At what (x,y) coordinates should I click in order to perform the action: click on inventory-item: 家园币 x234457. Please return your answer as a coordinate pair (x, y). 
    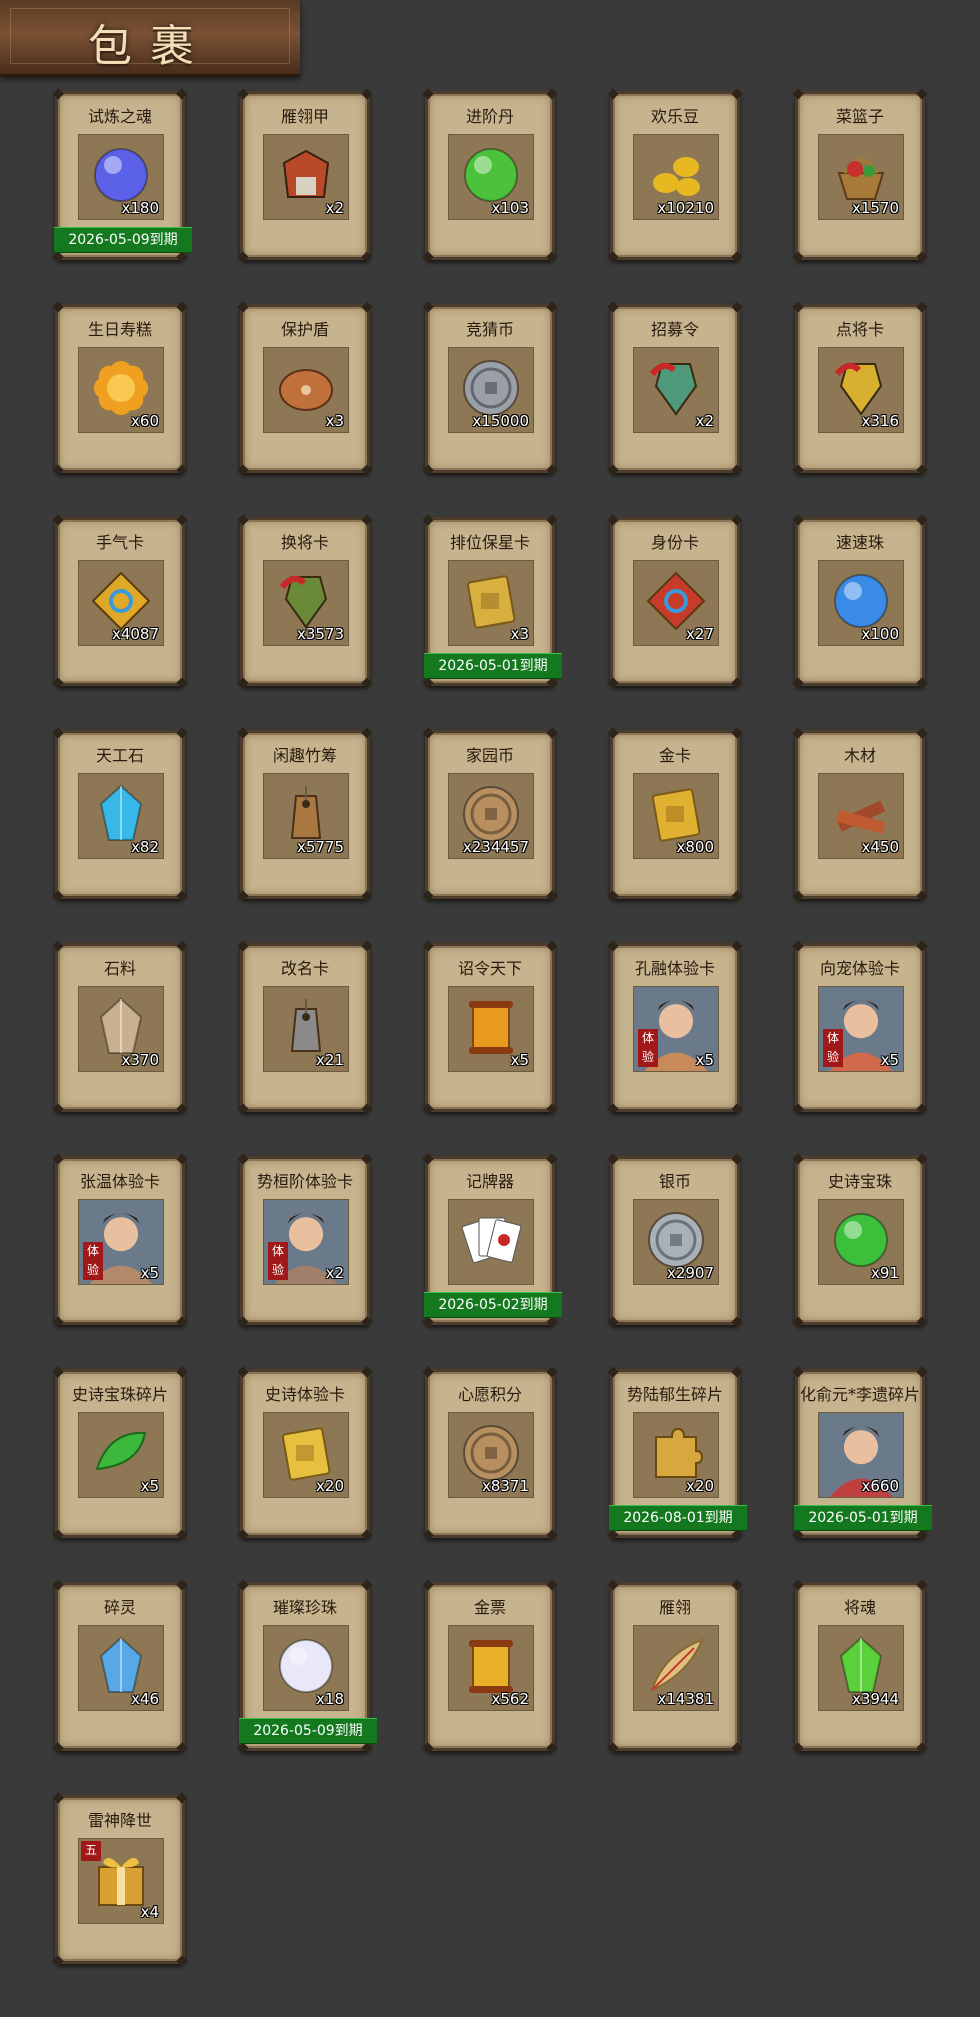
    Looking at the image, I should click on (490, 814).